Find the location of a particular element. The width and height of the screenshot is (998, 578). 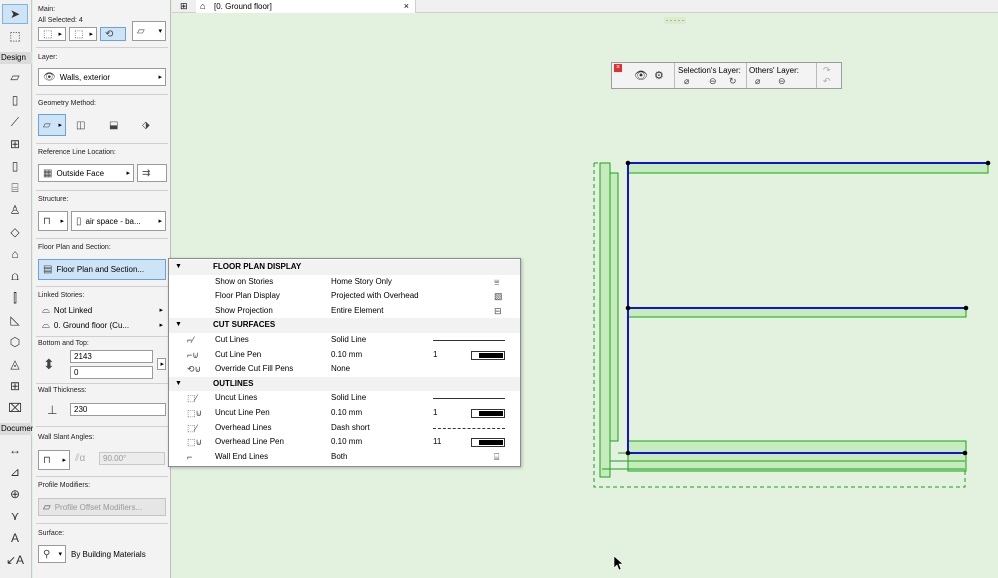

height-options-button: ▸ is located at coordinates (161, 364).